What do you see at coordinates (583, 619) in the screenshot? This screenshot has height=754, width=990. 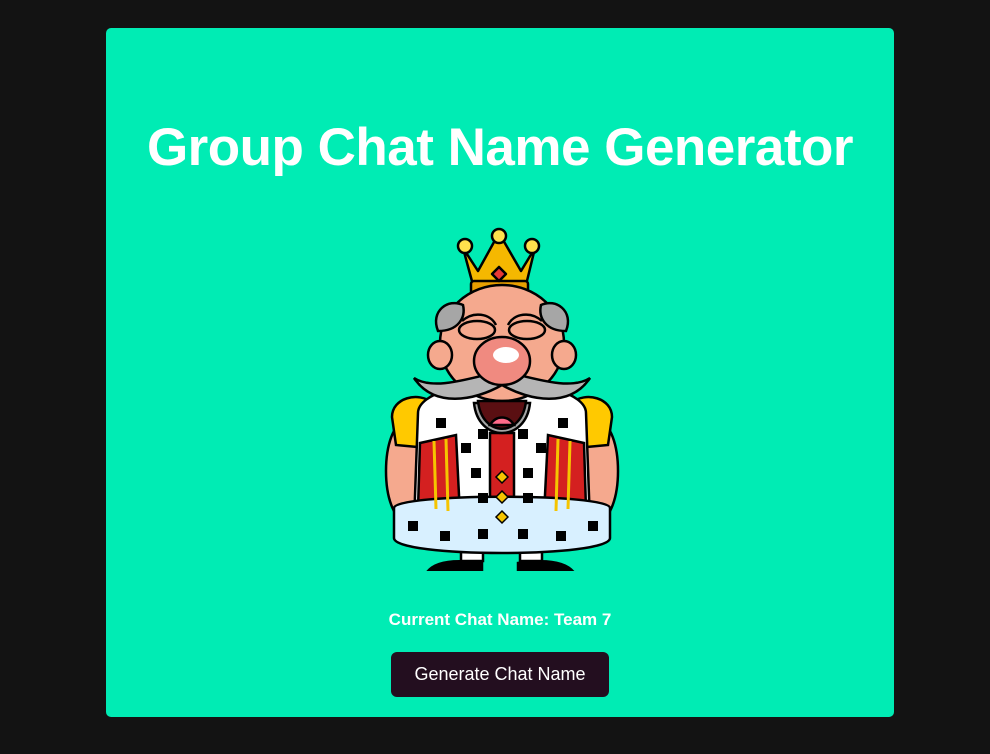 I see `current-chat-name-value: Team 7` at bounding box center [583, 619].